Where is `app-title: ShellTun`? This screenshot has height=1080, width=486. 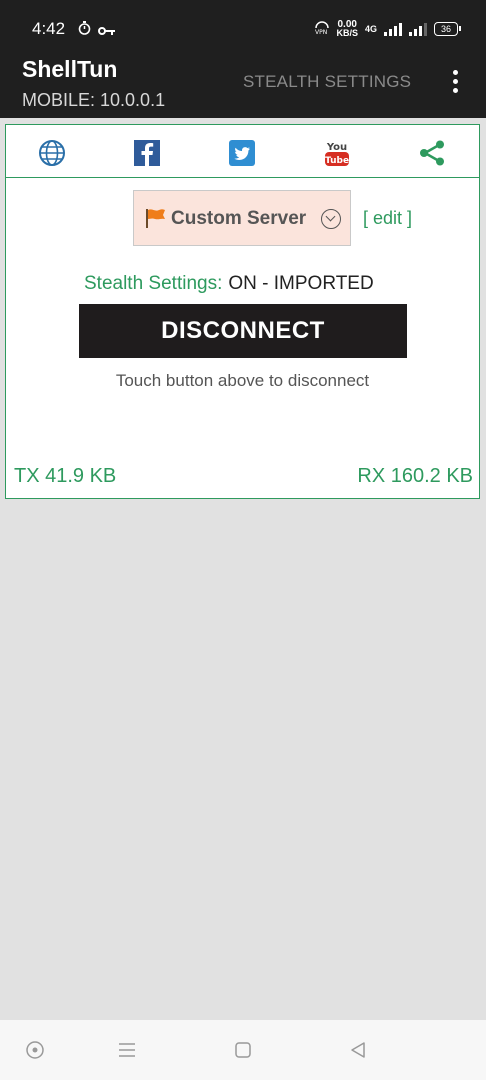 app-title: ShellTun is located at coordinates (70, 69).